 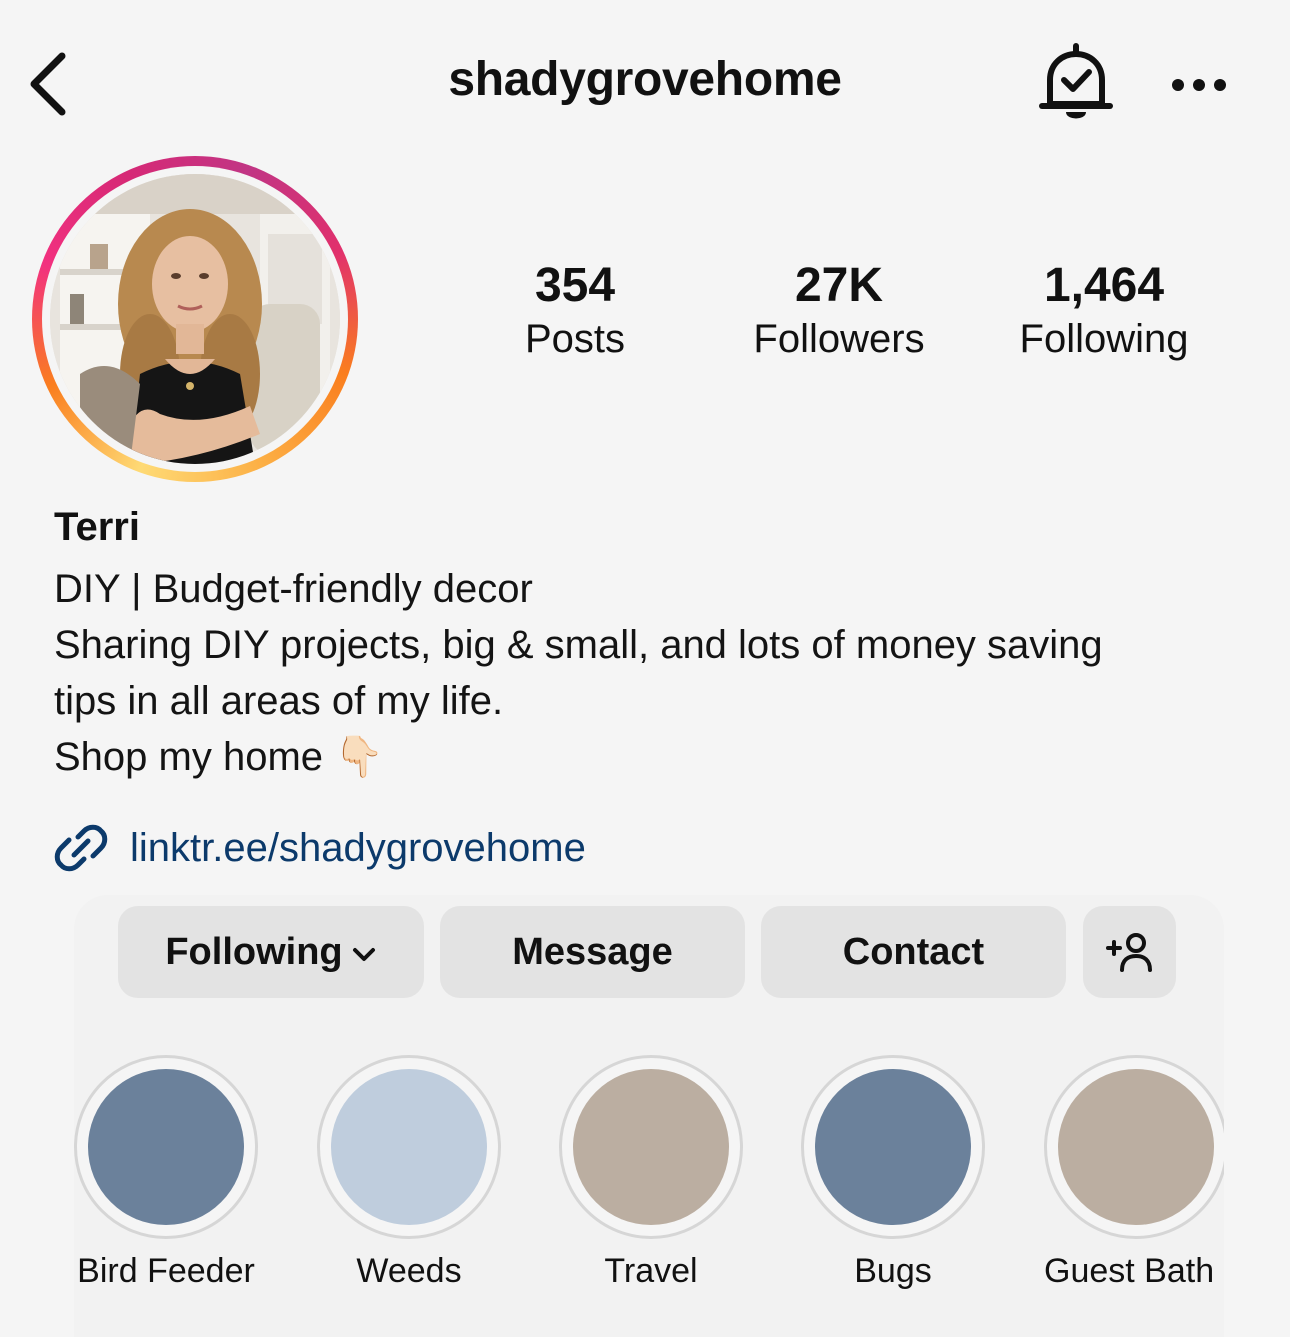 I want to click on notifications-button, so click(x=1076, y=84).